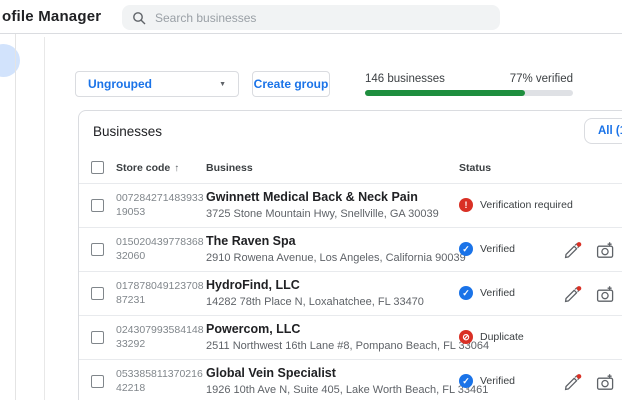  What do you see at coordinates (176, 168) in the screenshot?
I see `sort-ascending-icon: ↑` at bounding box center [176, 168].